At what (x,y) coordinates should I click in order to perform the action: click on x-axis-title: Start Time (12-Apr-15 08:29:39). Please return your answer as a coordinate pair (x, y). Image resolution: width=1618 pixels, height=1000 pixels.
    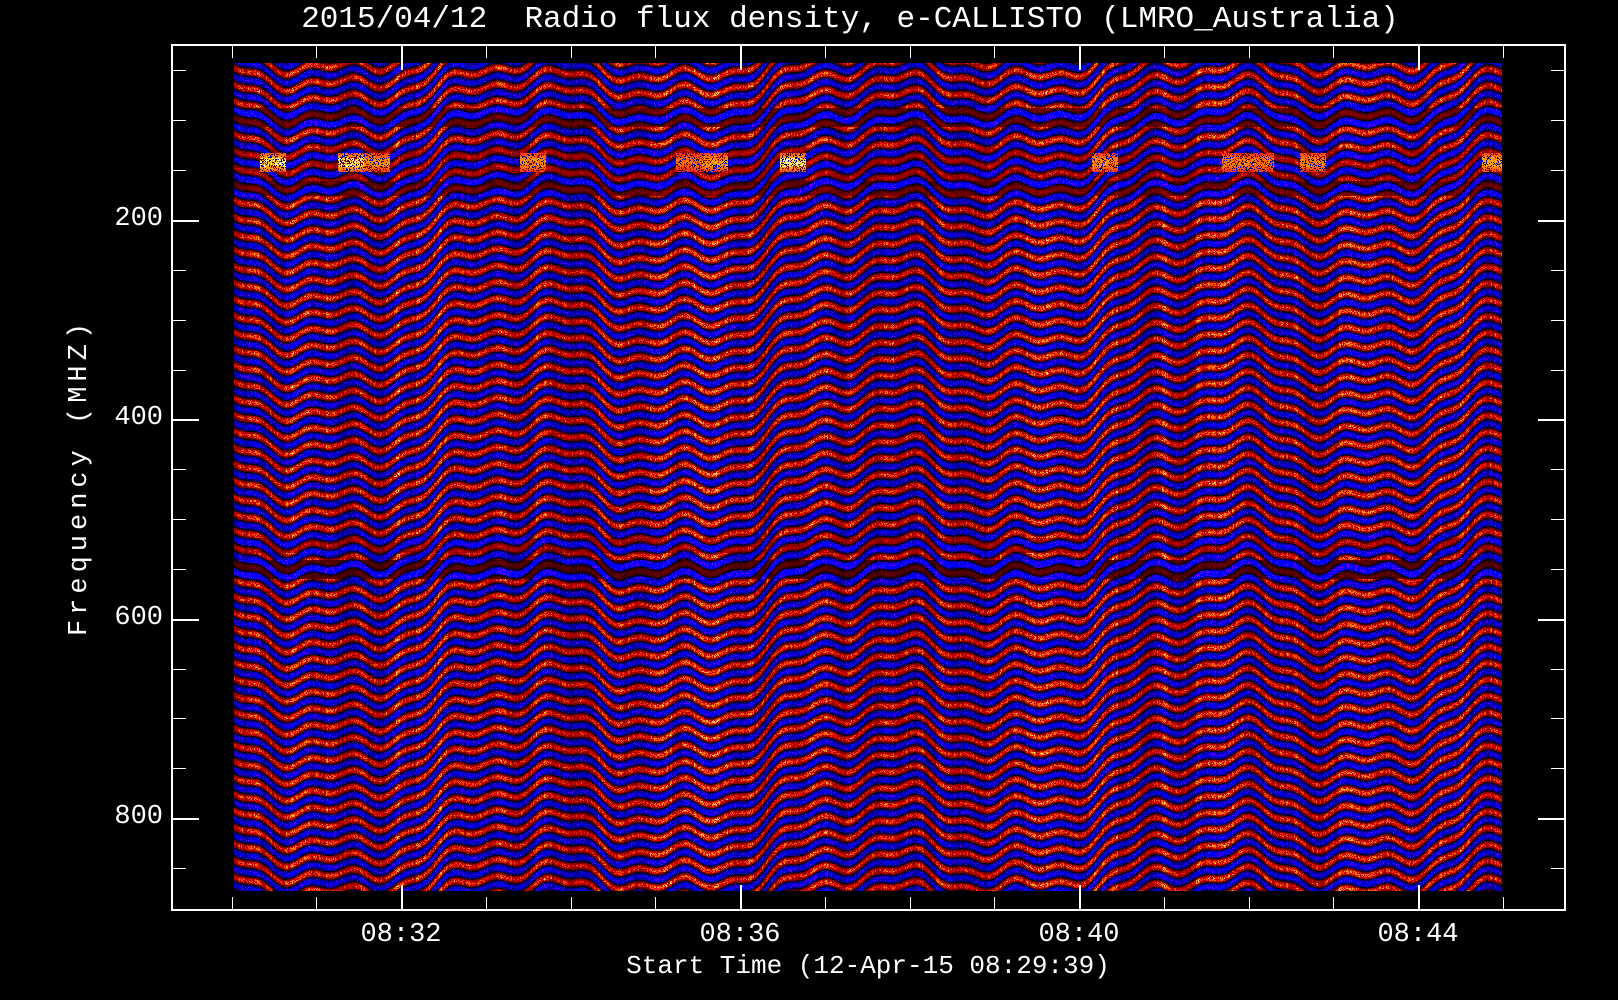
    Looking at the image, I should click on (868, 966).